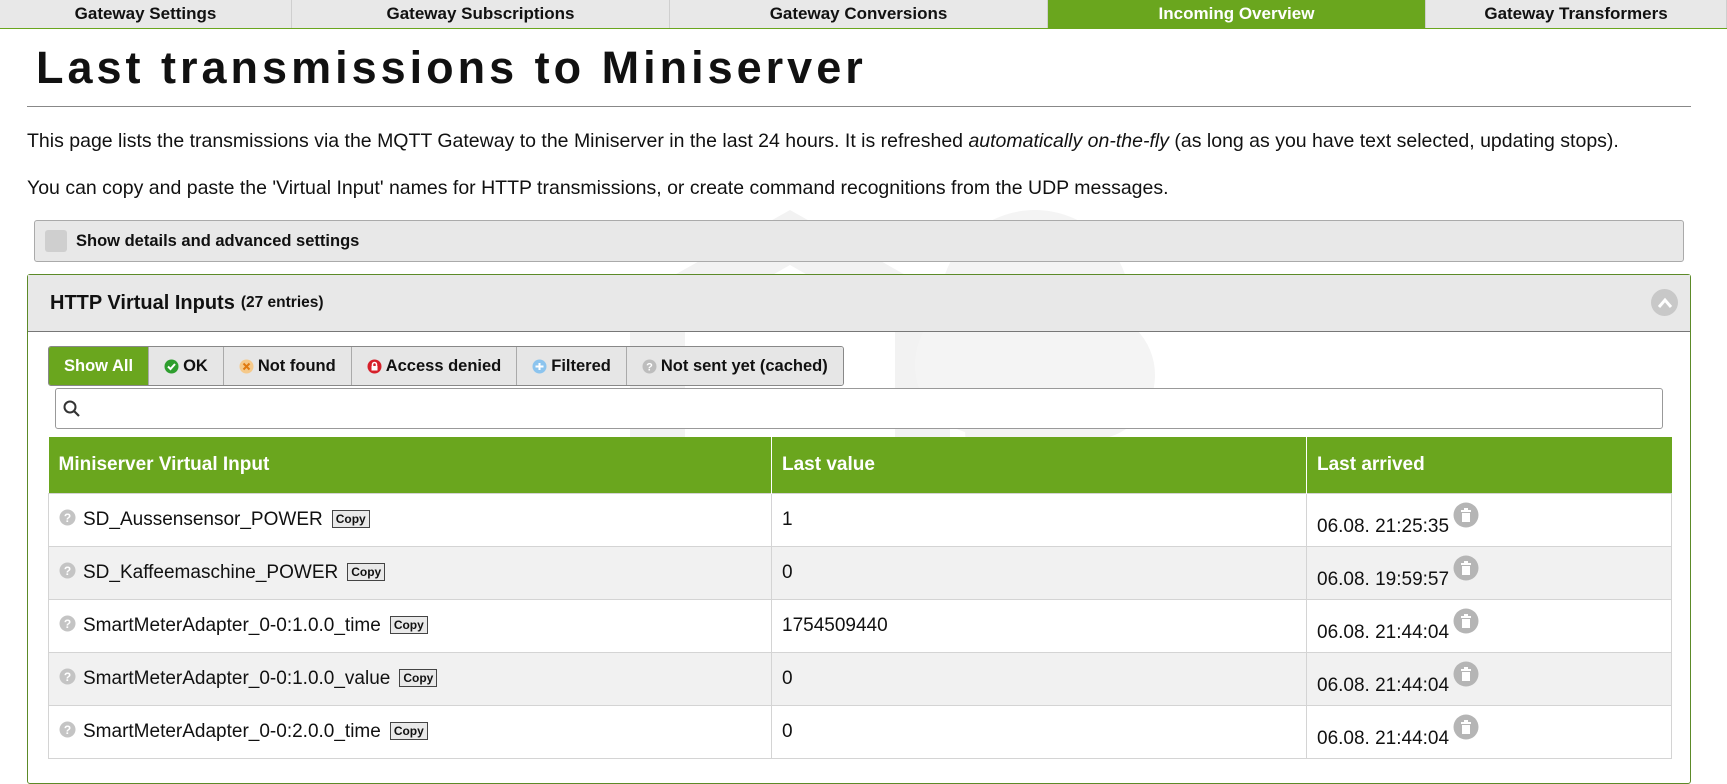 This screenshot has width=1727, height=784. What do you see at coordinates (146, 14) in the screenshot?
I see `tab-gateway-settings: Gateway Settings` at bounding box center [146, 14].